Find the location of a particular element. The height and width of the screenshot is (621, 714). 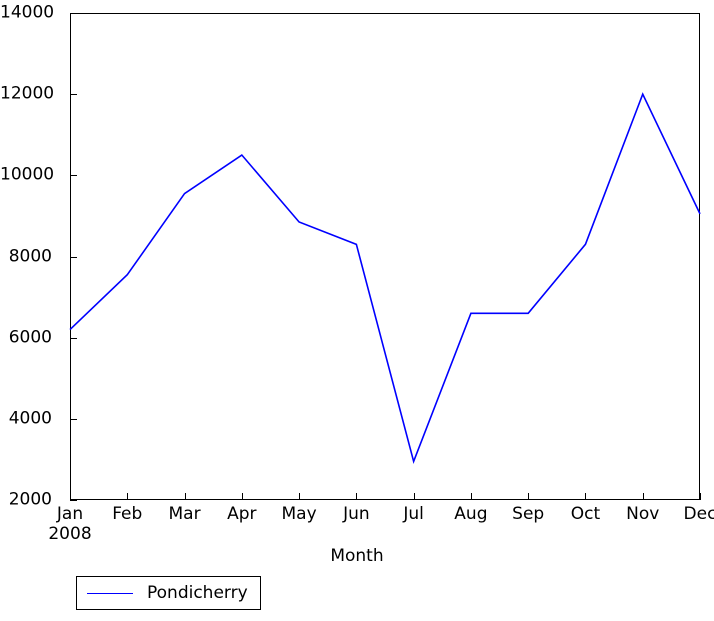

y-tick-label: 6000 is located at coordinates (30, 337).